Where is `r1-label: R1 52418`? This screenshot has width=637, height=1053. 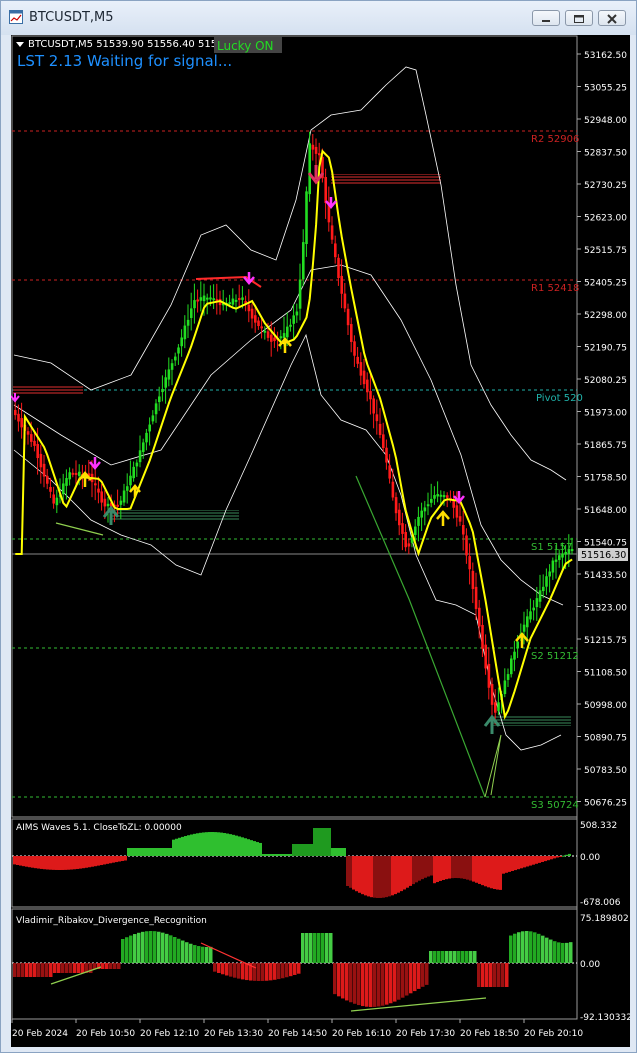 r1-label: R1 52418 is located at coordinates (555, 288).